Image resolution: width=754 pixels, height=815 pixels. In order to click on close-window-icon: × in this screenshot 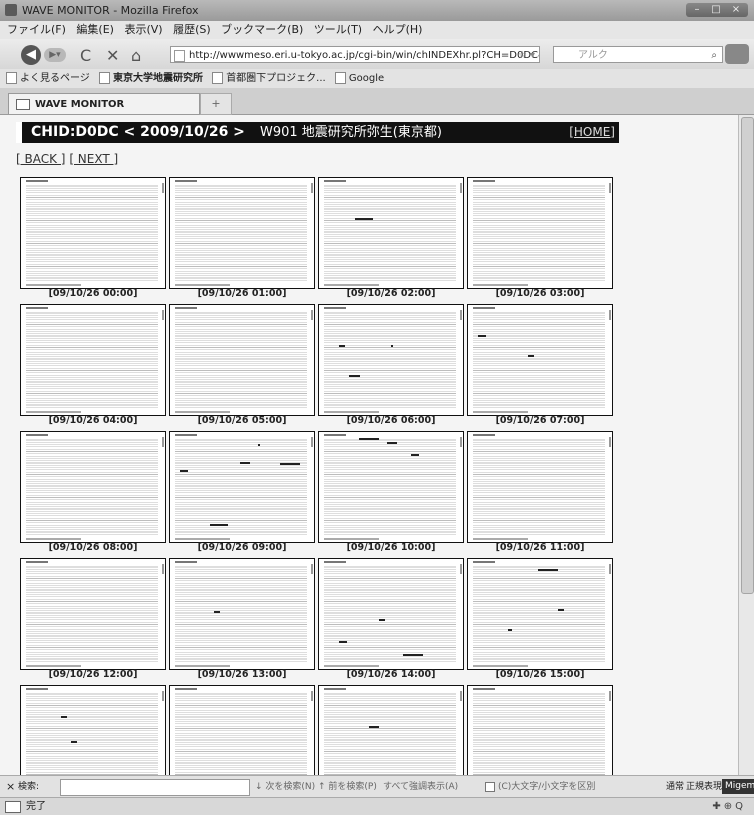, I will do `click(736, 10)`.